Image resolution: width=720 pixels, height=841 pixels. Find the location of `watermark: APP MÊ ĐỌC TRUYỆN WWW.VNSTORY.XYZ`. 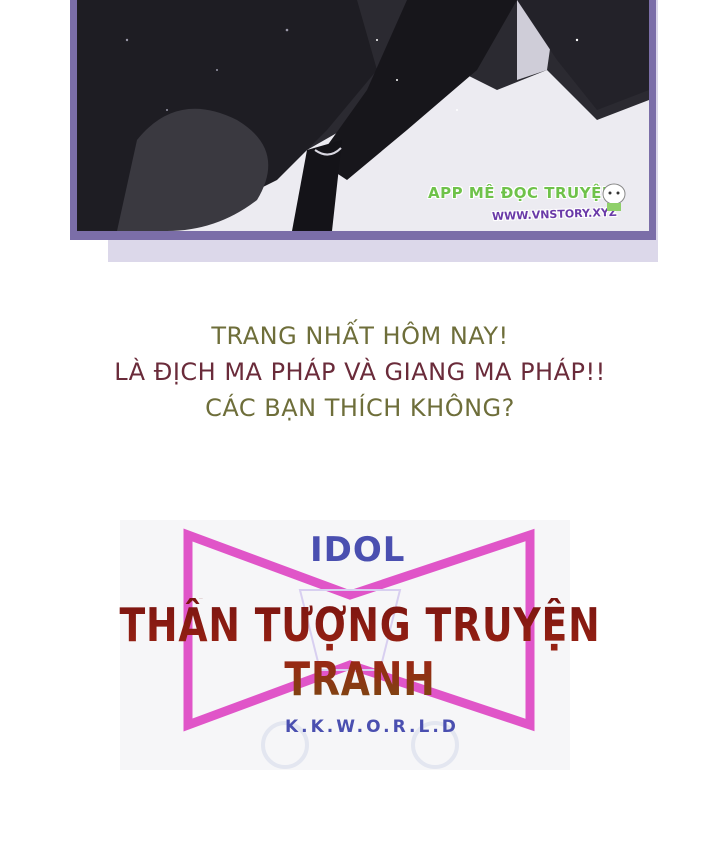

watermark: APP MÊ ĐỌC TRUYỆN WWW.VNSTORY.XYZ is located at coordinates (543, 206).